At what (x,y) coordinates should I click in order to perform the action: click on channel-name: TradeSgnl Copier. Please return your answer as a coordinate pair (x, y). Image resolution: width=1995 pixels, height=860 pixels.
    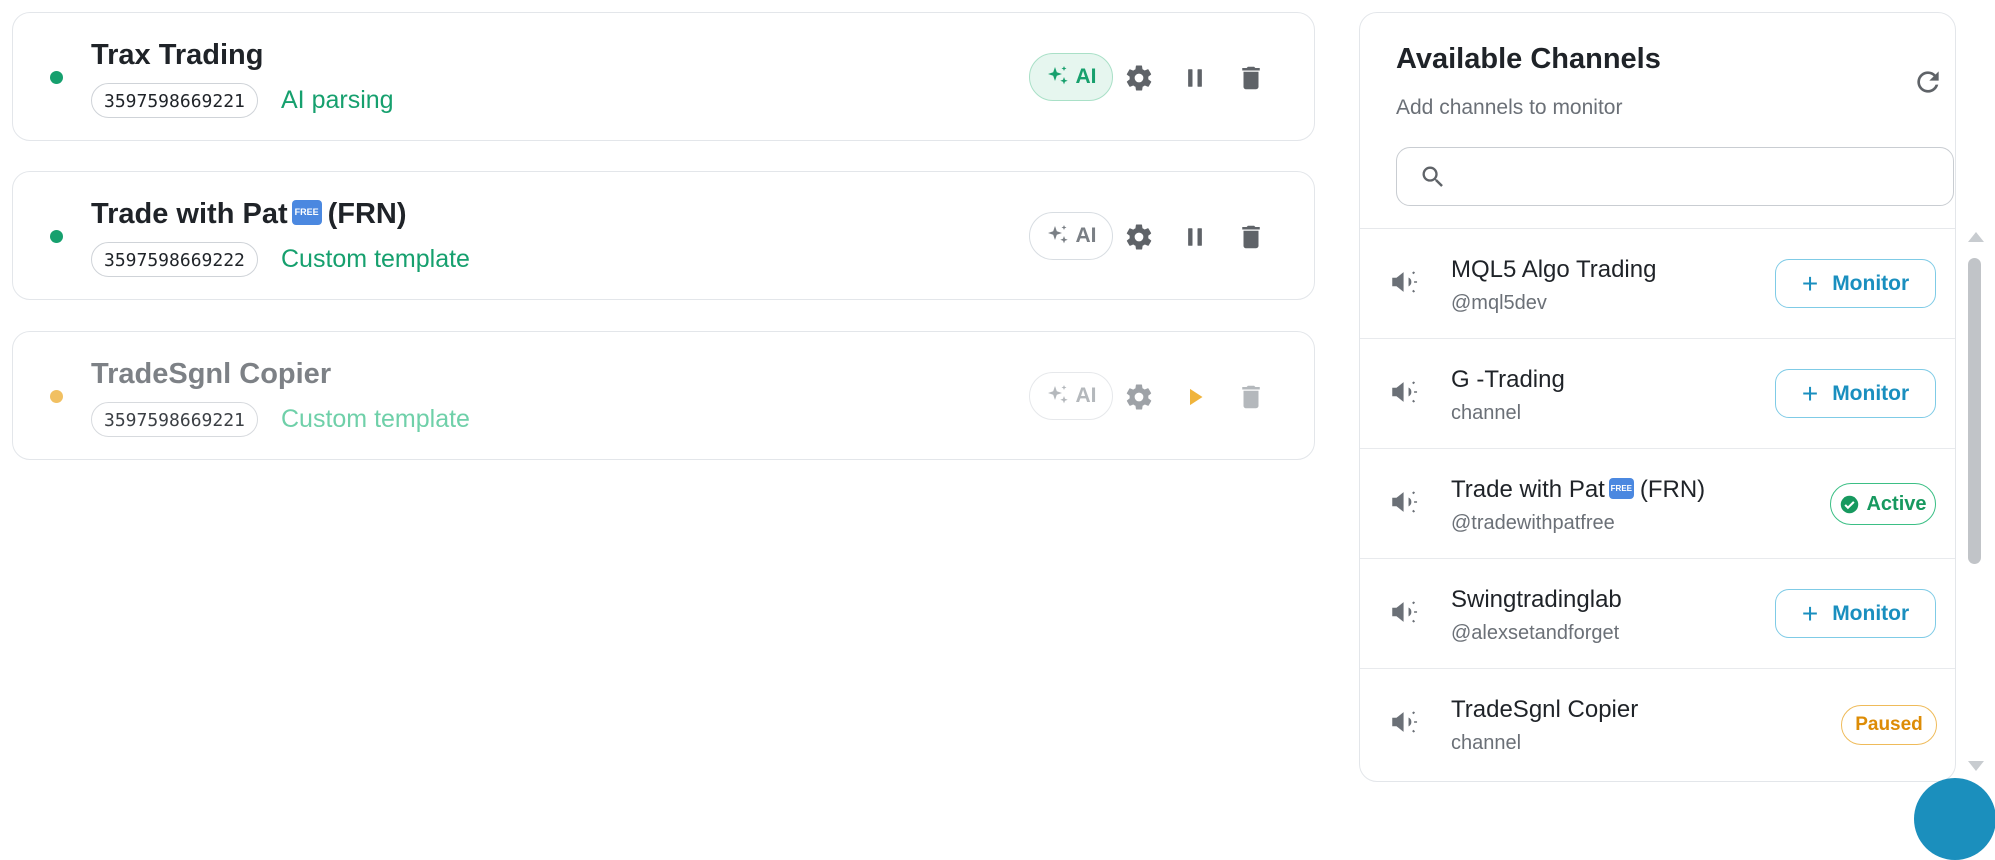
    Looking at the image, I should click on (1545, 709).